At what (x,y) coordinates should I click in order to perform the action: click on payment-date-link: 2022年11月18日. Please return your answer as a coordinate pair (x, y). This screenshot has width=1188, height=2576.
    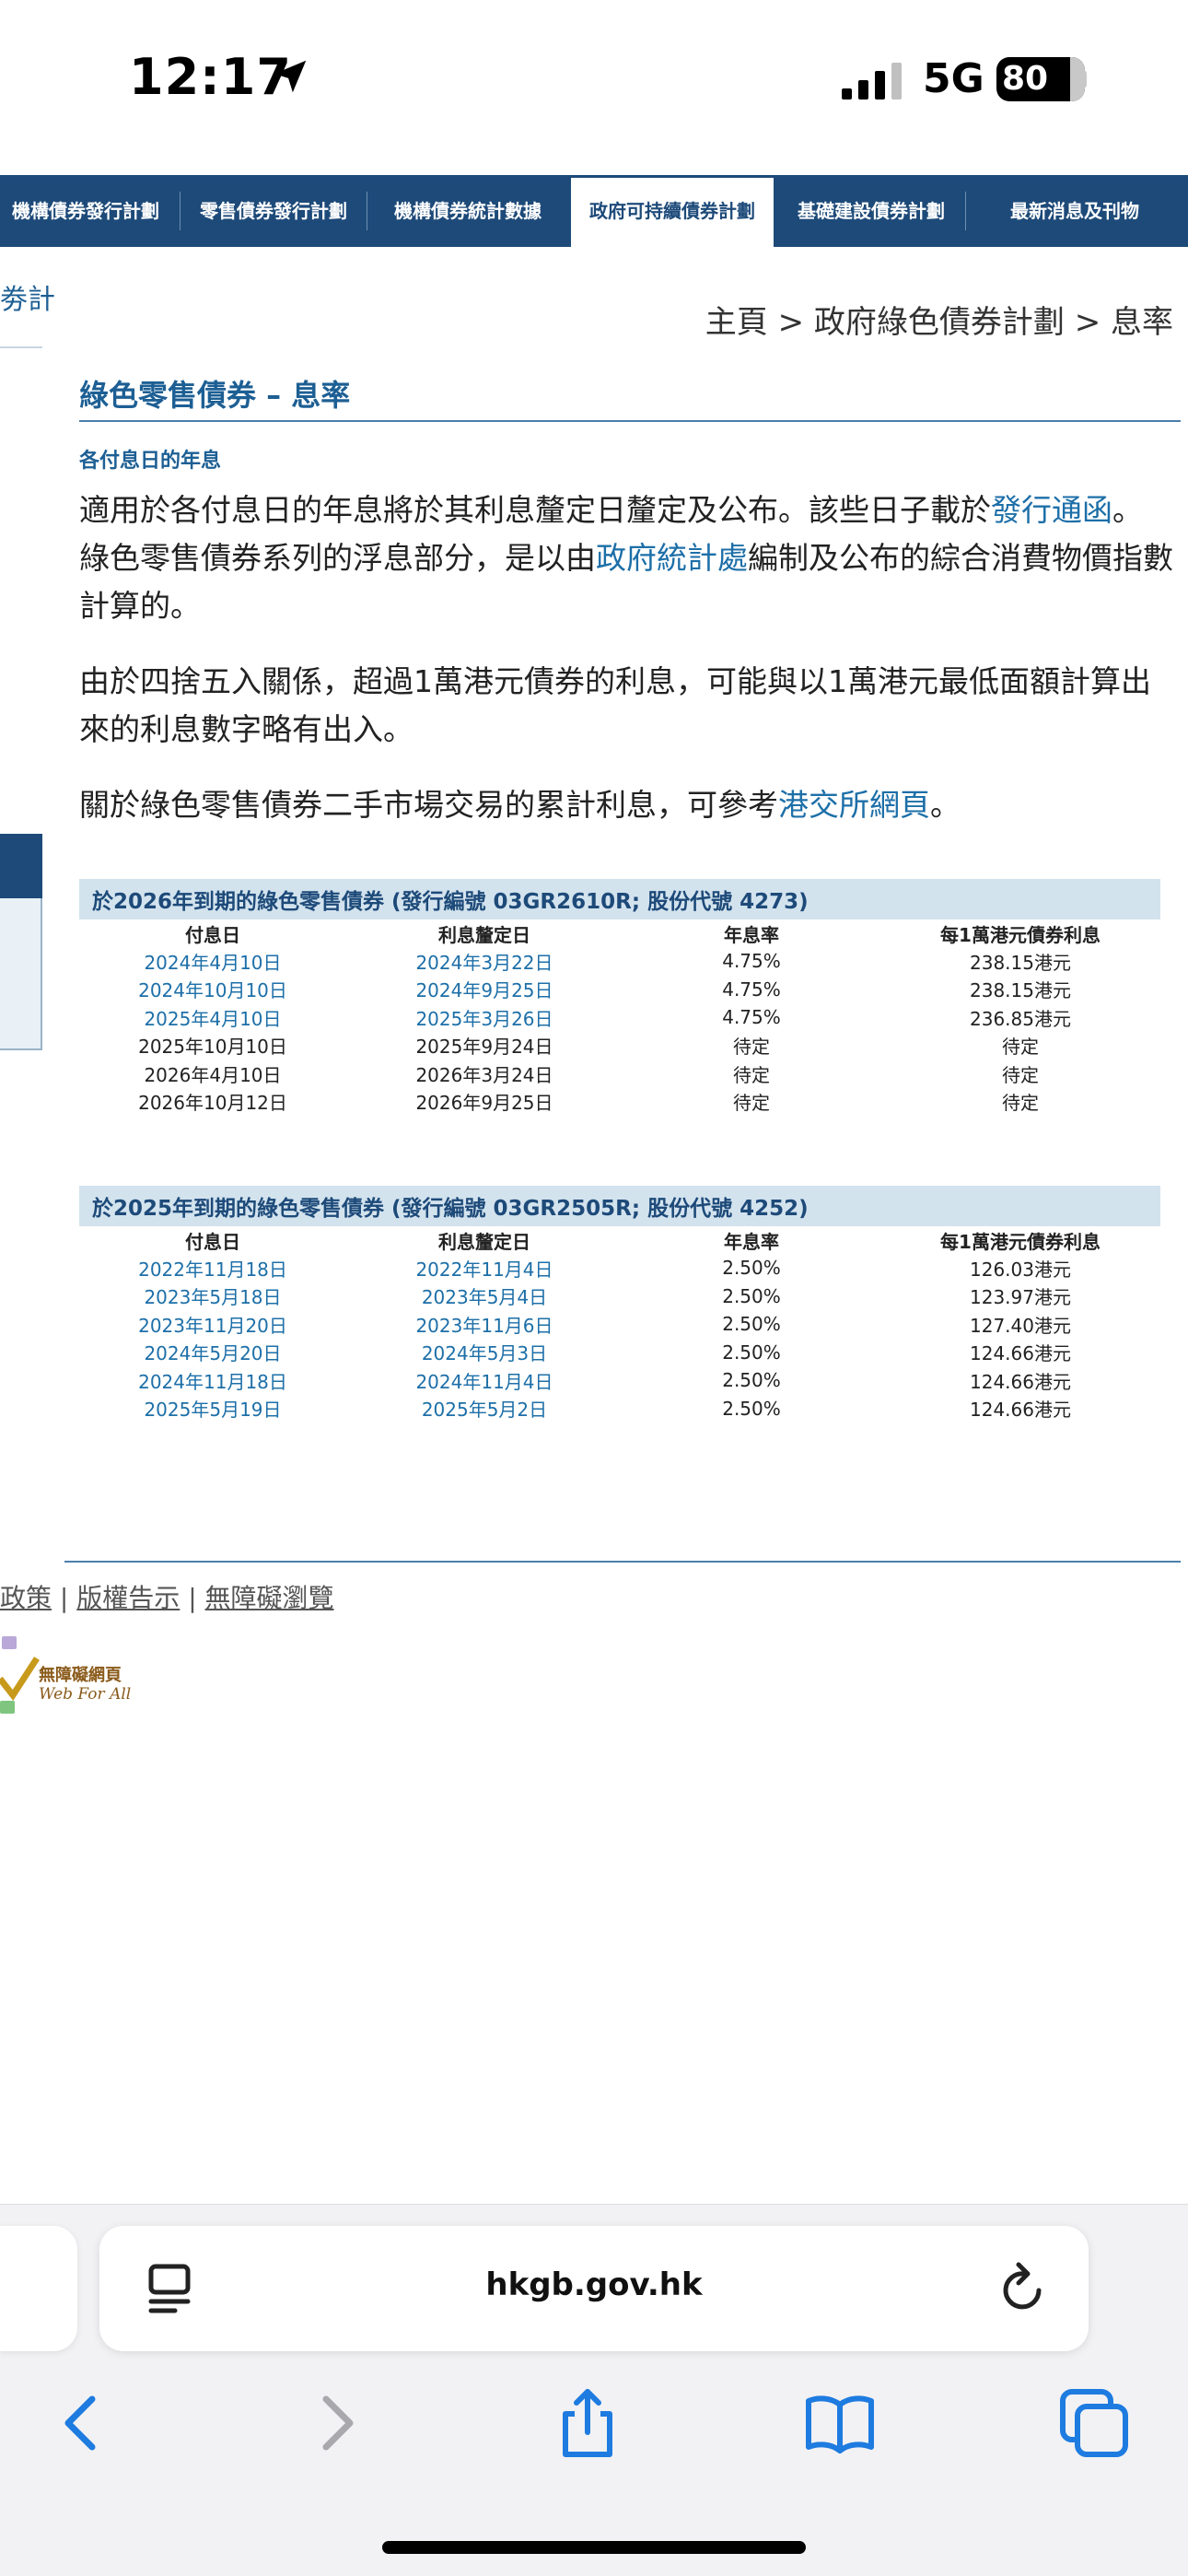
    Looking at the image, I should click on (212, 1268).